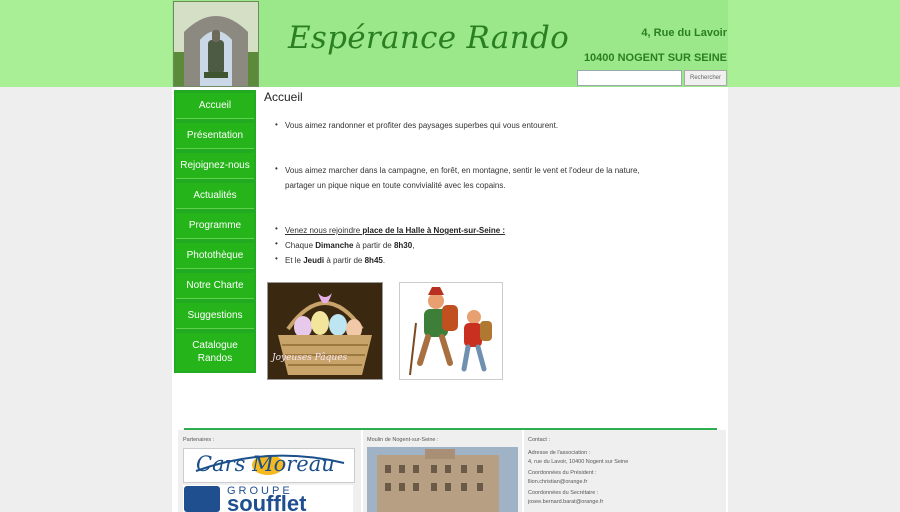 The height and width of the screenshot is (512, 900). What do you see at coordinates (705, 78) in the screenshot?
I see `search-button: Rechercher` at bounding box center [705, 78].